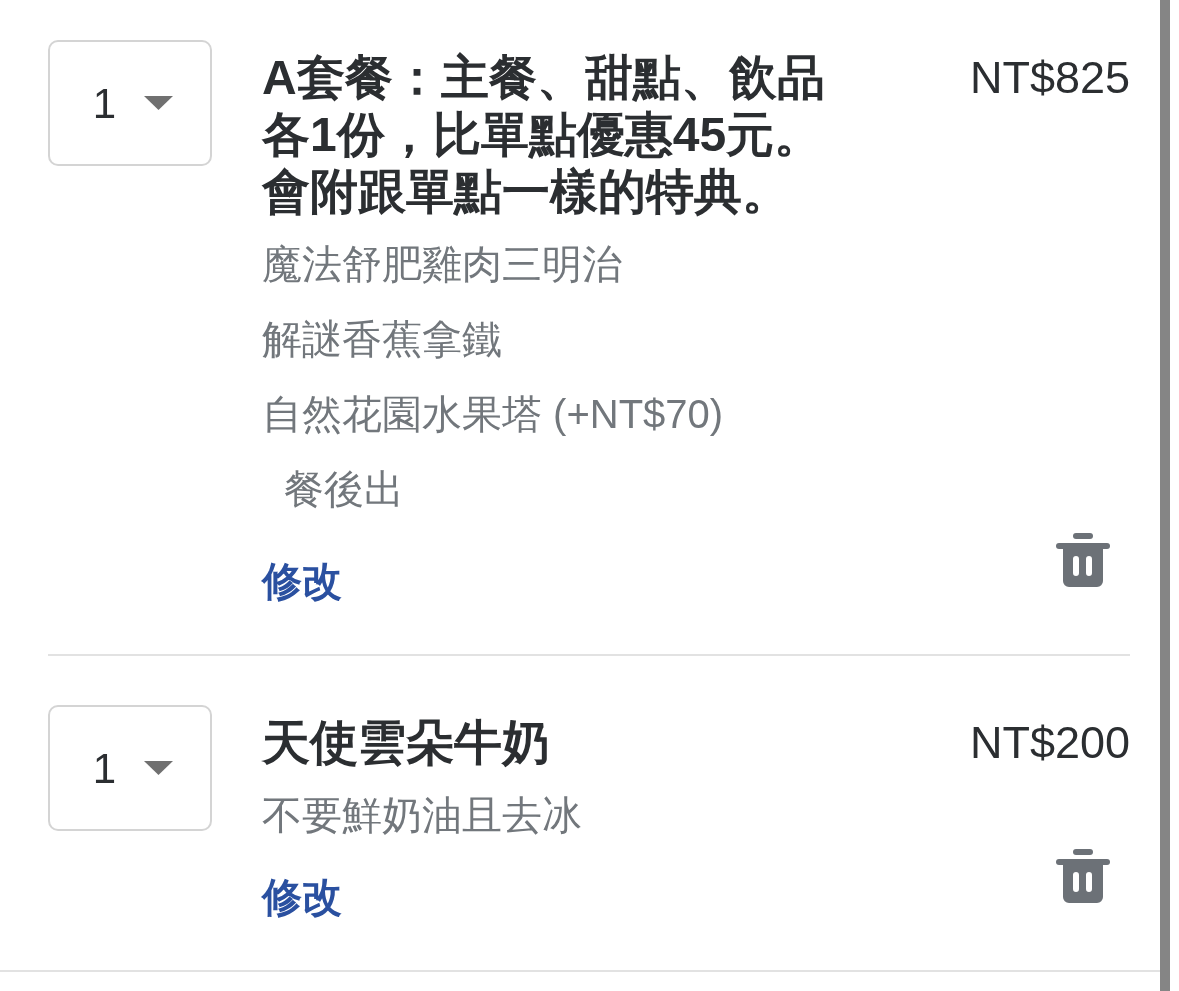 This screenshot has height=991, width=1179. I want to click on item-price: NT$825, so click(1049, 78).